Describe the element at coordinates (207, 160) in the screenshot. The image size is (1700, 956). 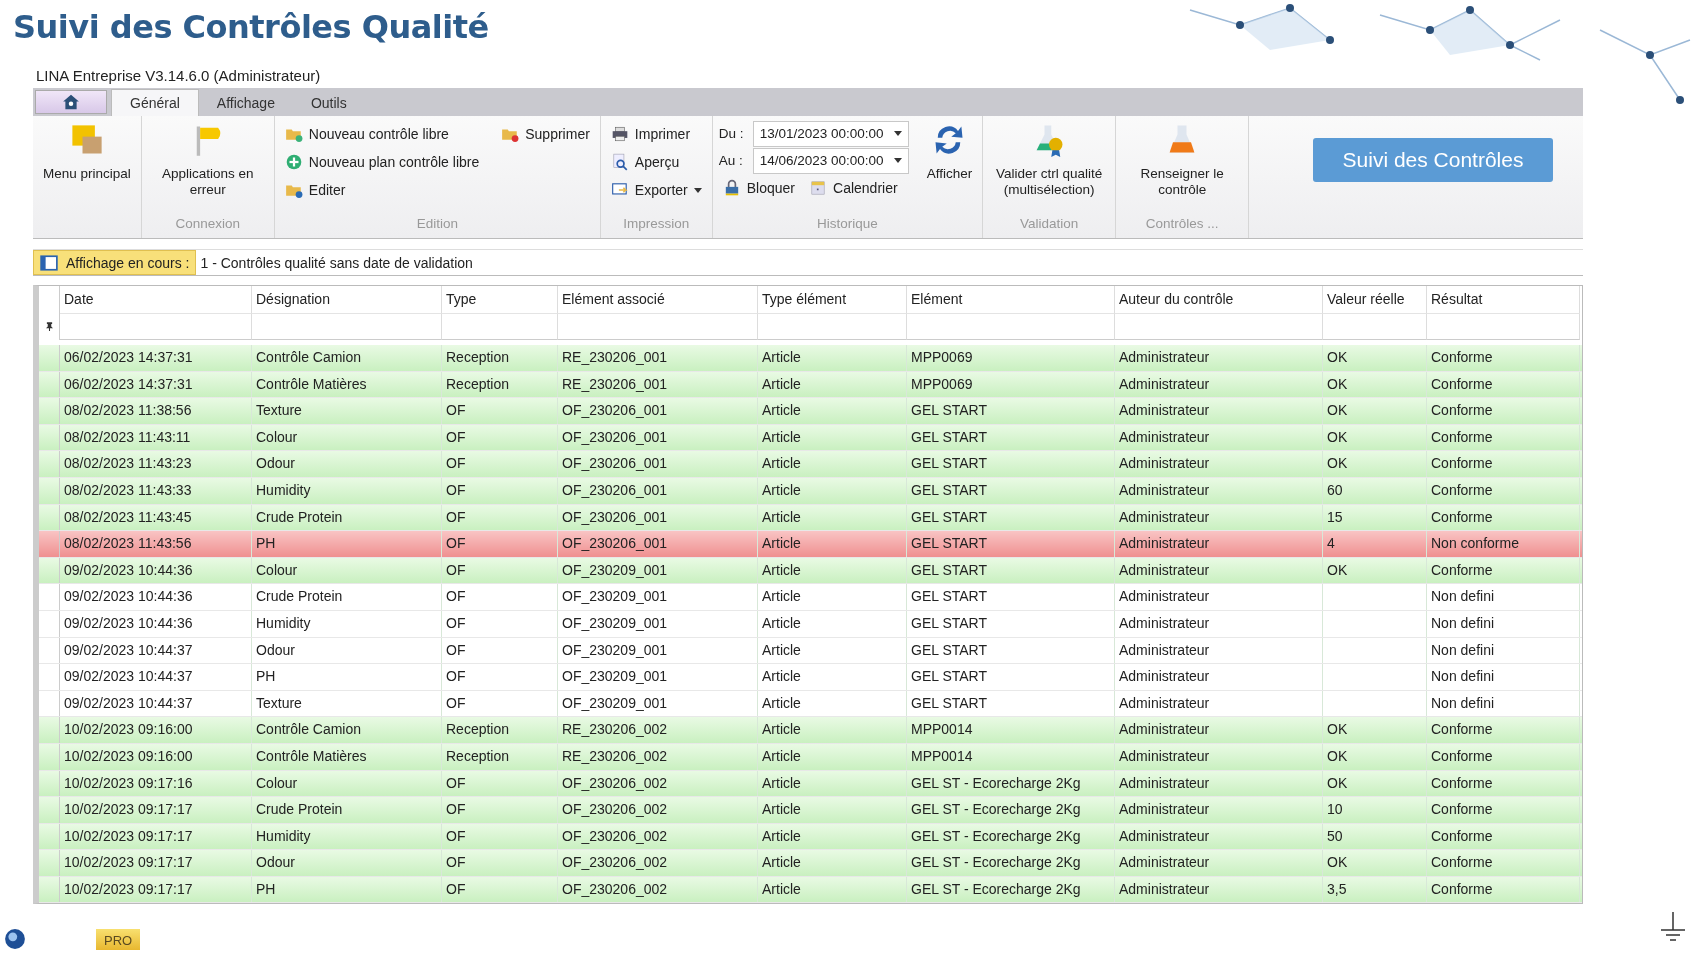
I see `ribbon-button: Applications en erreur` at that location.